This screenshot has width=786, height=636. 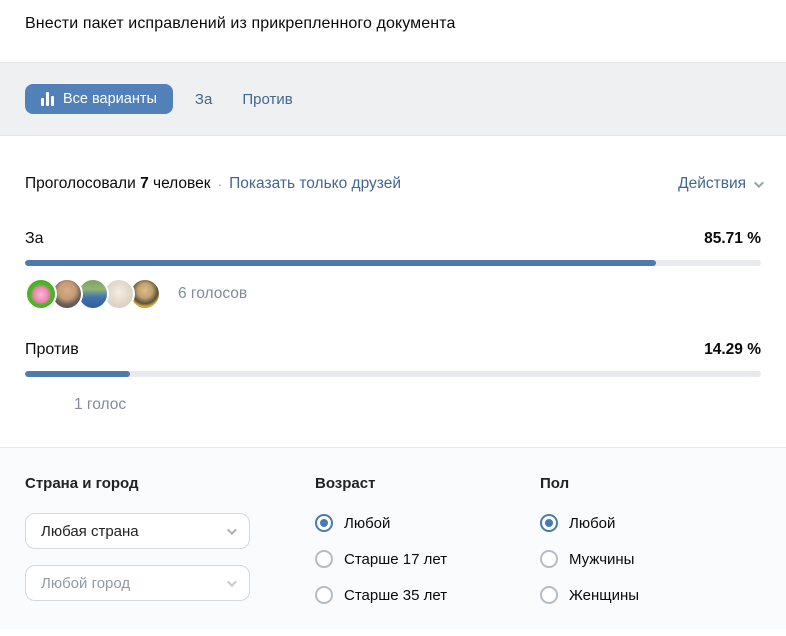 I want to click on progress-fill-against, so click(x=78, y=374).